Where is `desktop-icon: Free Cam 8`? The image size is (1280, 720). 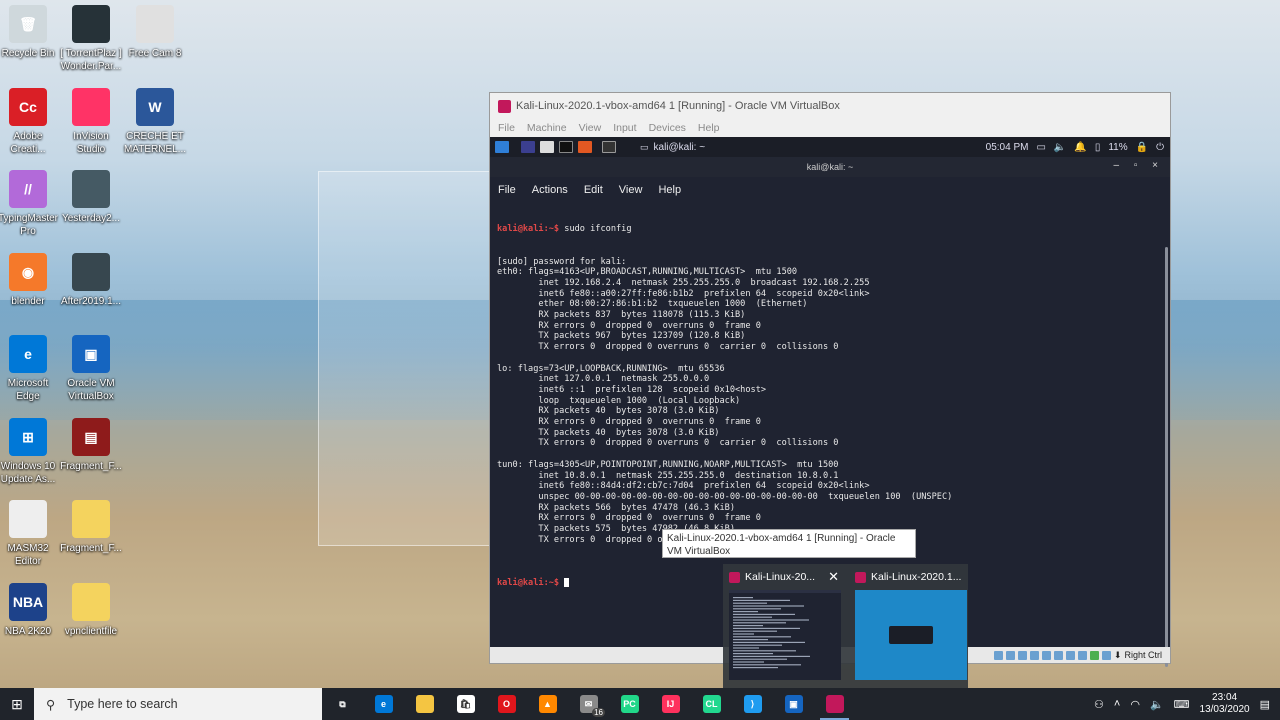
desktop-icon: Free Cam 8 is located at coordinates (155, 32).